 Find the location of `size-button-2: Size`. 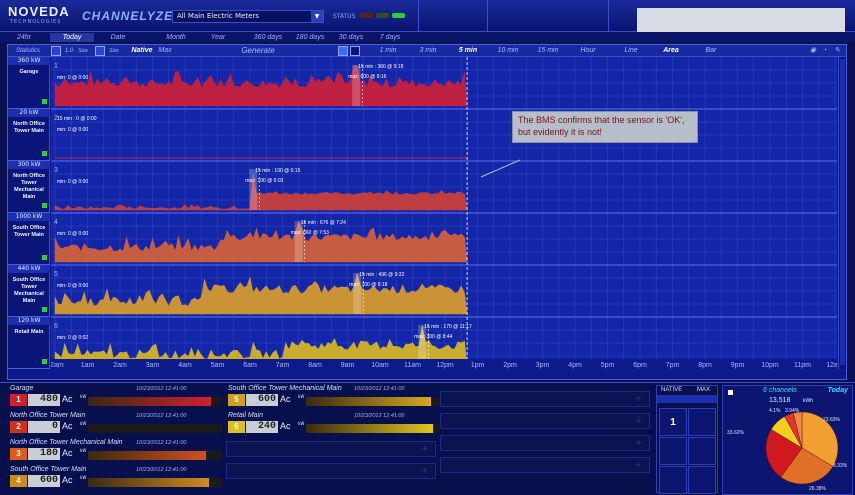

size-button-2: Size is located at coordinates (114, 51).